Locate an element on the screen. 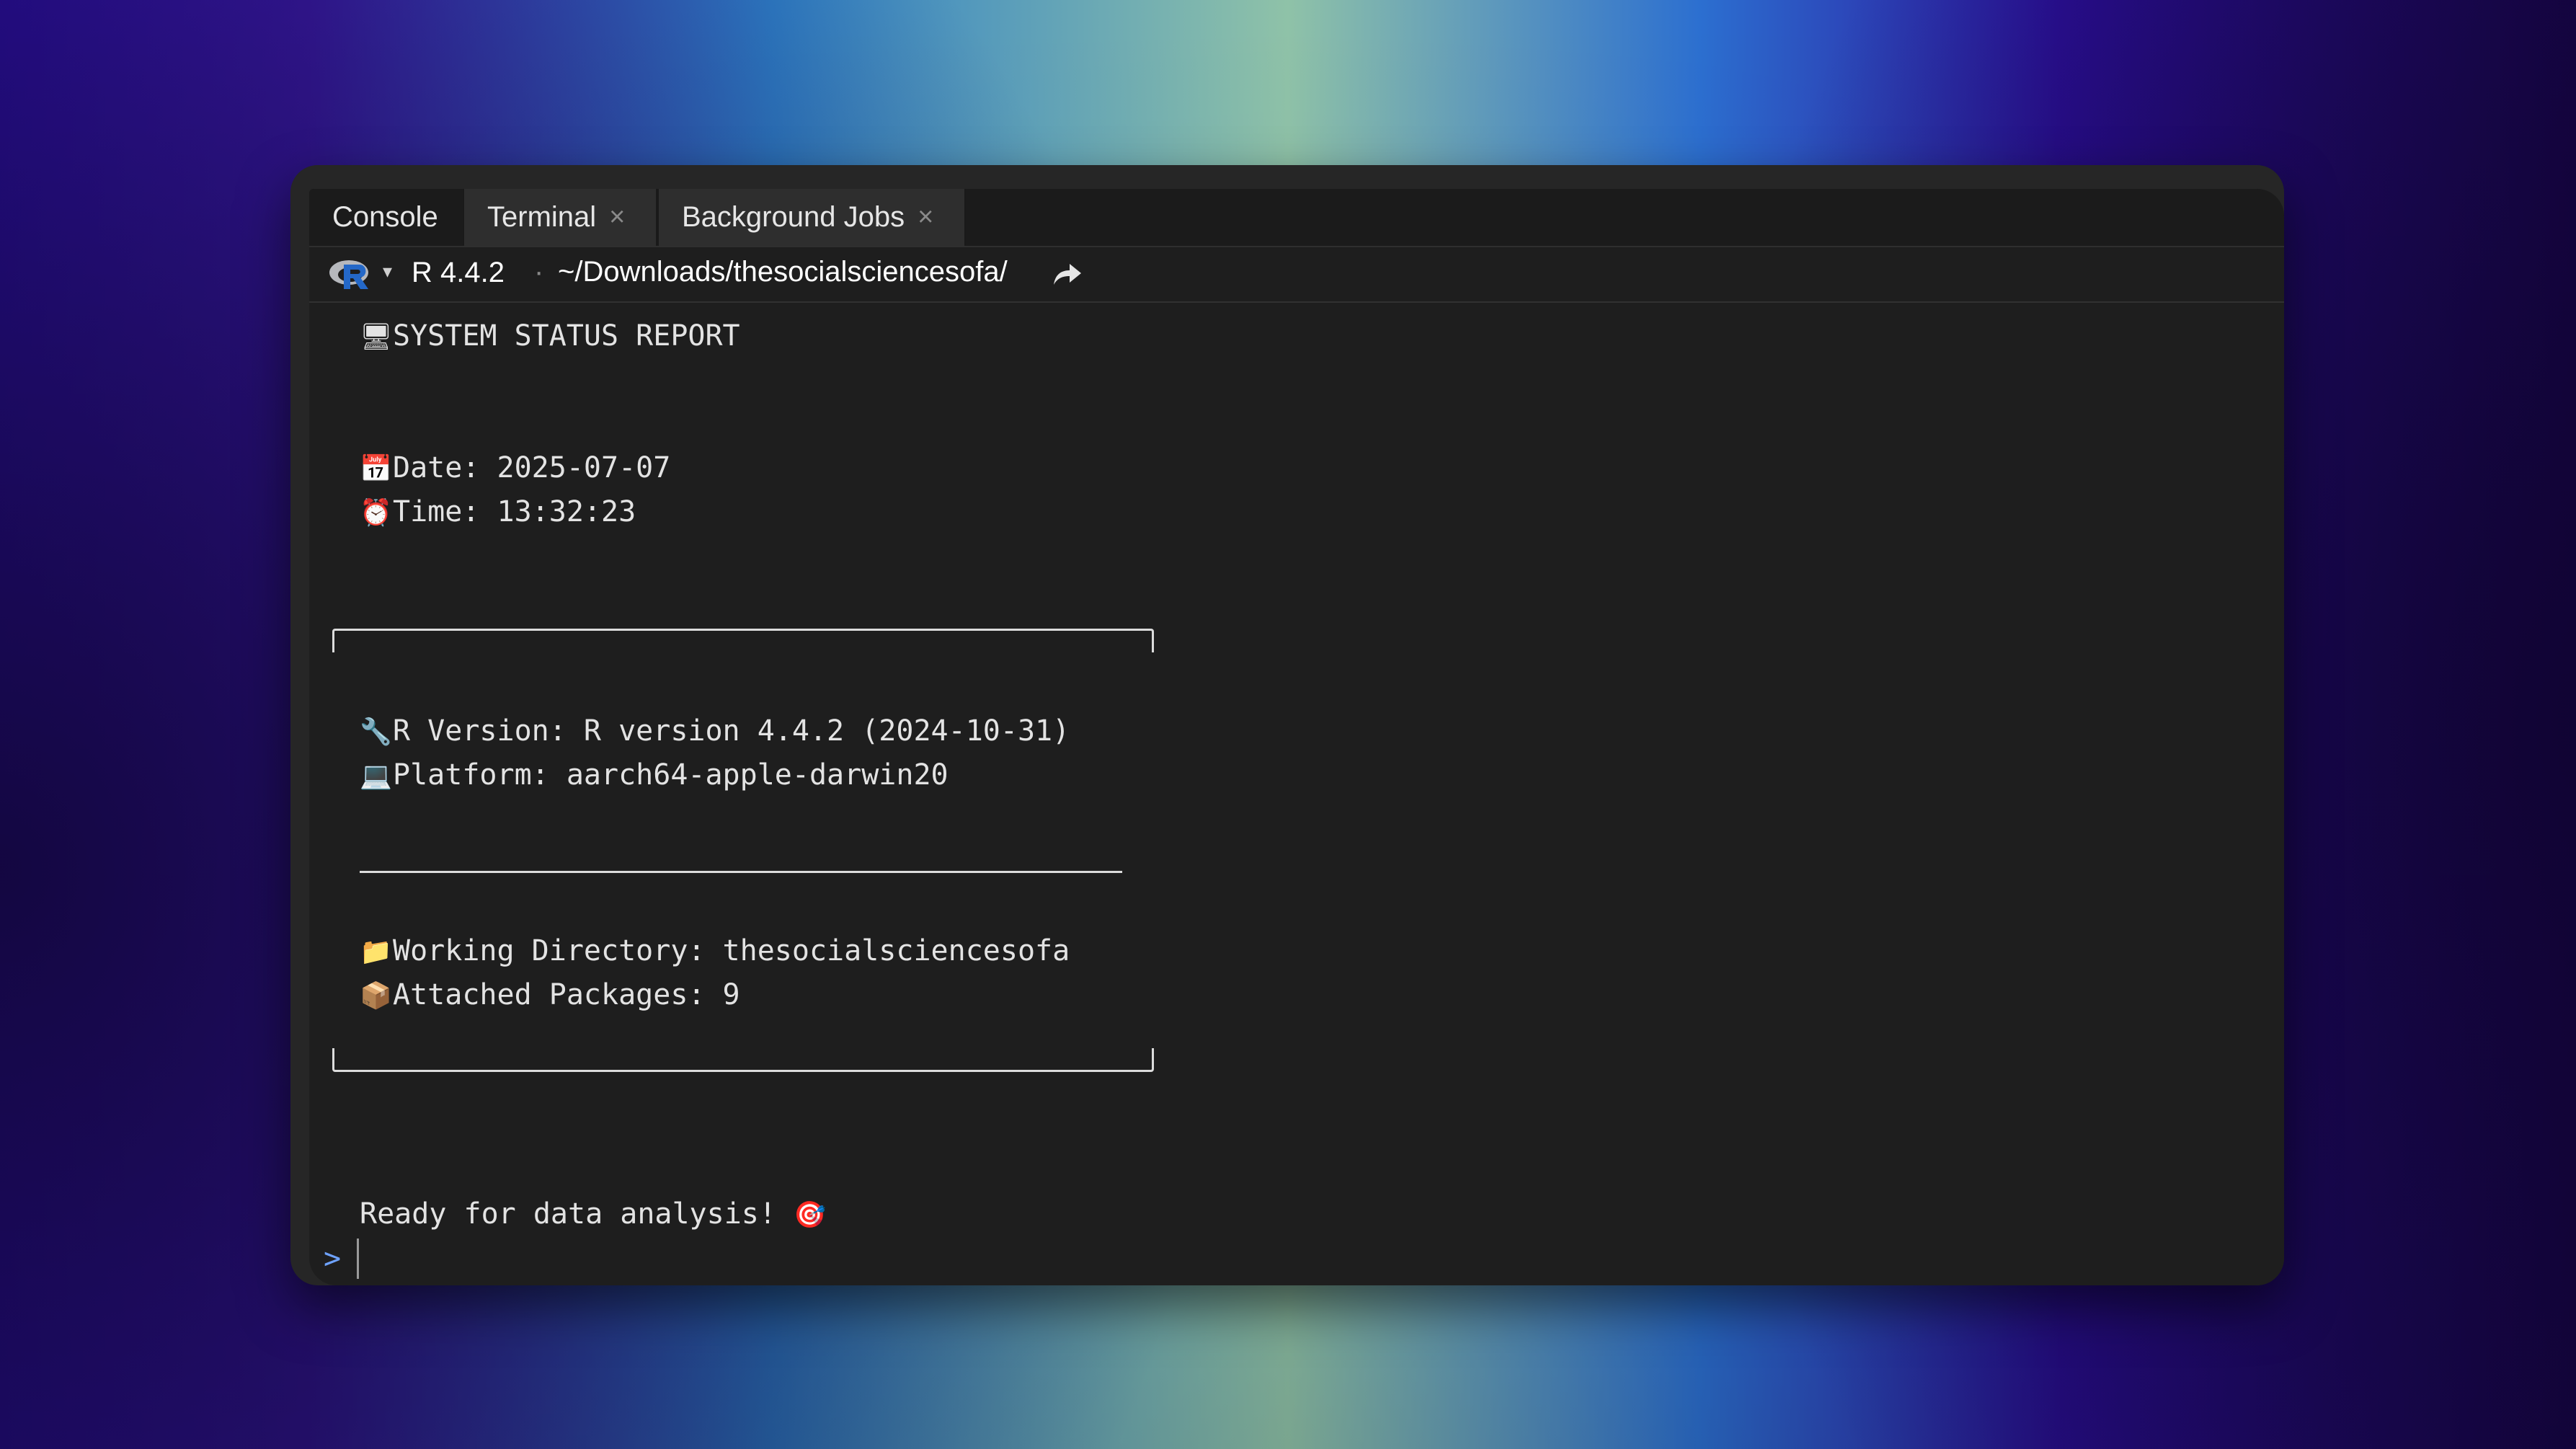 The image size is (2576, 1449). working-directory-path: ~/Downloads/thesocialsciencesofa/ is located at coordinates (783, 272).